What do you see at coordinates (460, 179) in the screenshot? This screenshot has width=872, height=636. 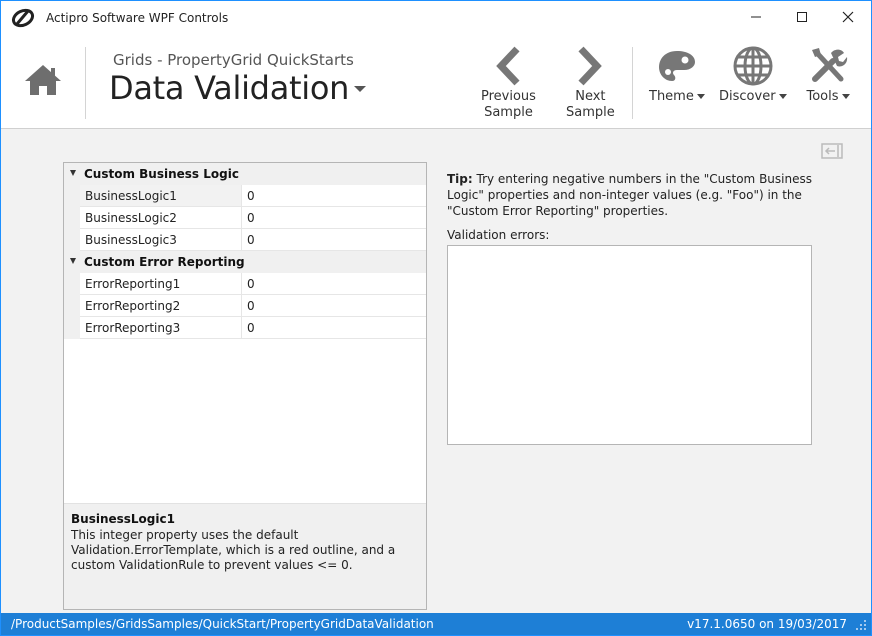 I see `tip-label: Tip:` at bounding box center [460, 179].